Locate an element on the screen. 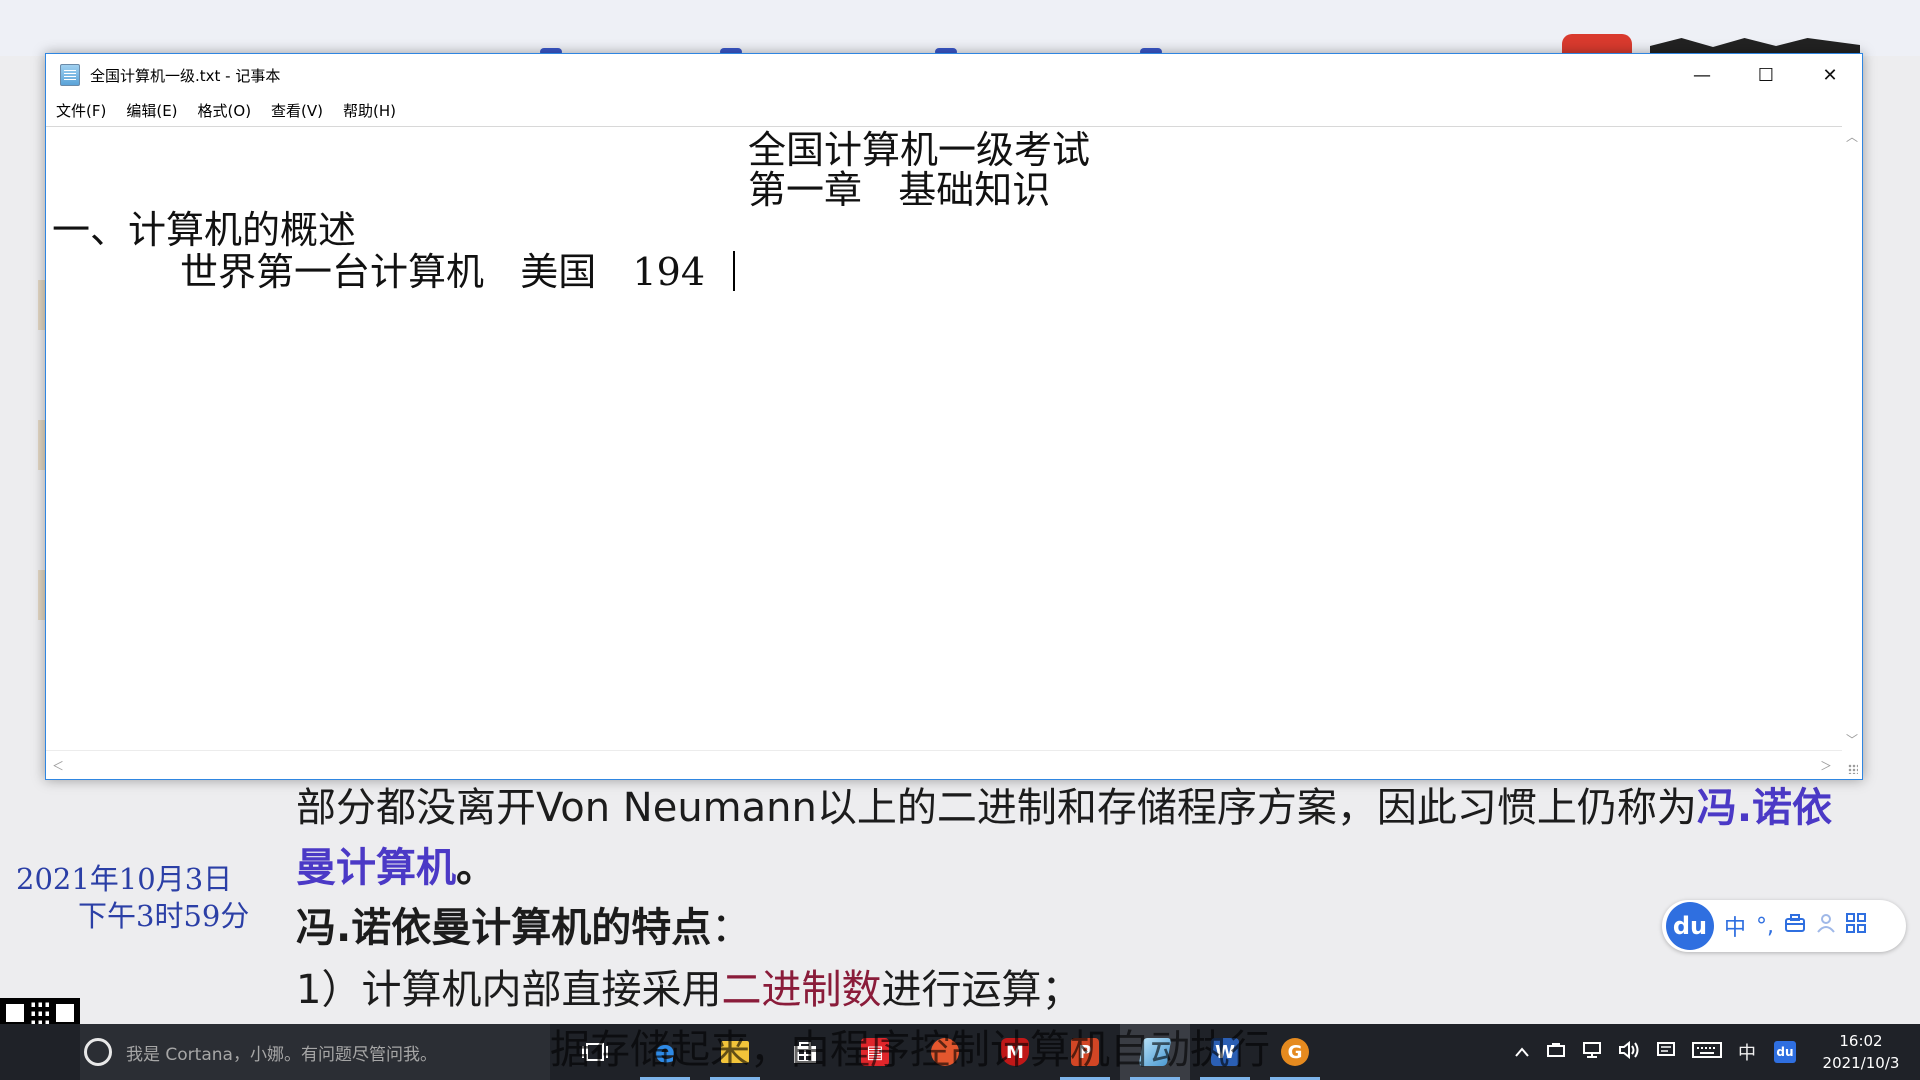 The height and width of the screenshot is (1080, 1920). menu-bar: 文件(F) 编辑(E) 格式(O) 查看(V) 帮助(H) is located at coordinates (954, 110).